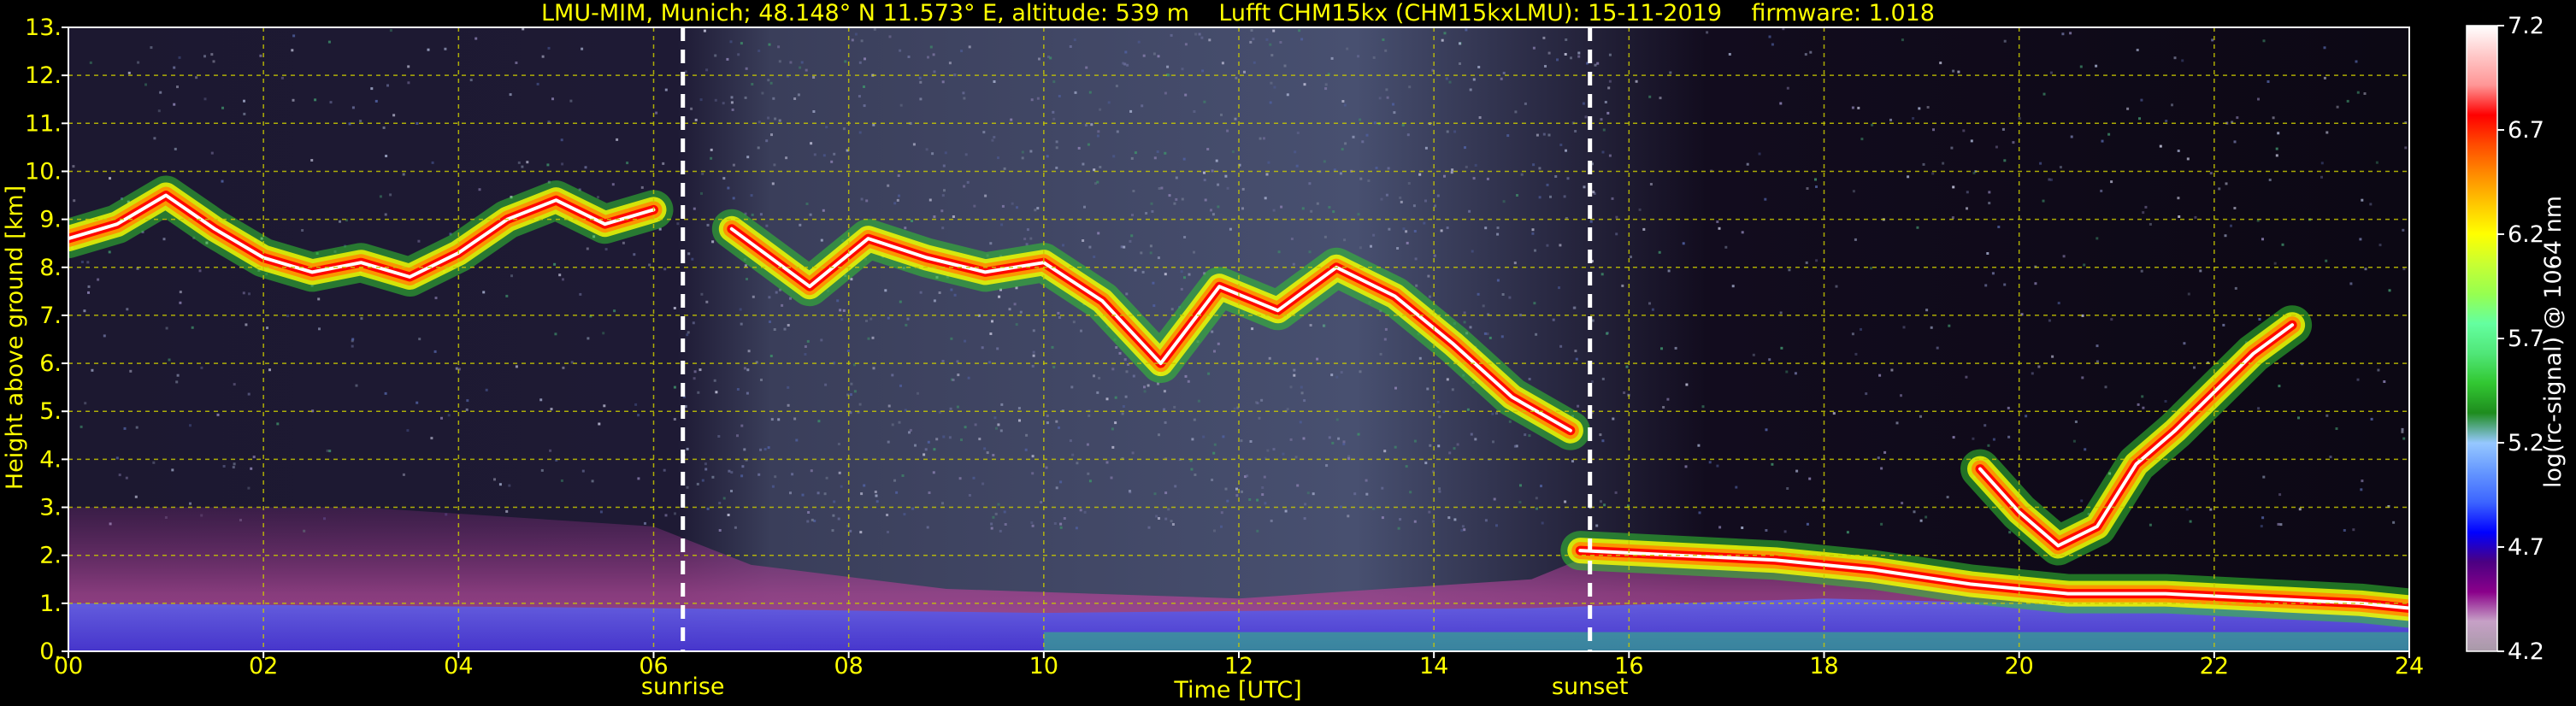 The width and height of the screenshot is (2576, 706). I want to click on x-tick-label: 08, so click(848, 666).